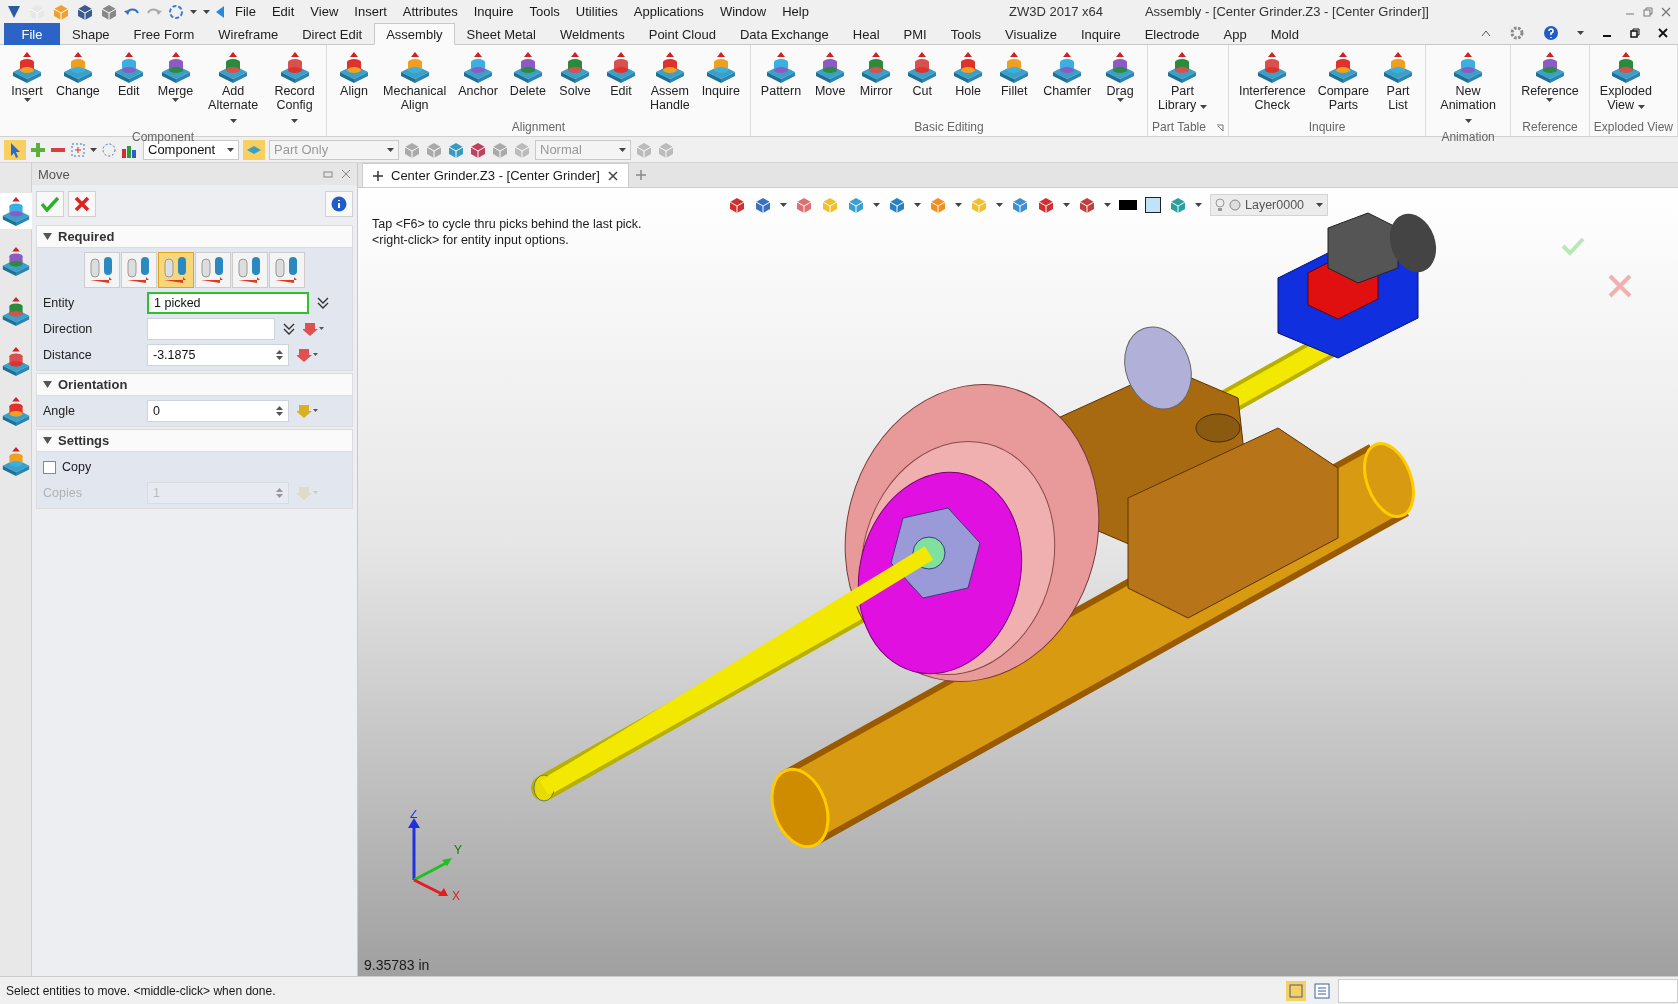  I want to click on box-select-icon, so click(78, 149).